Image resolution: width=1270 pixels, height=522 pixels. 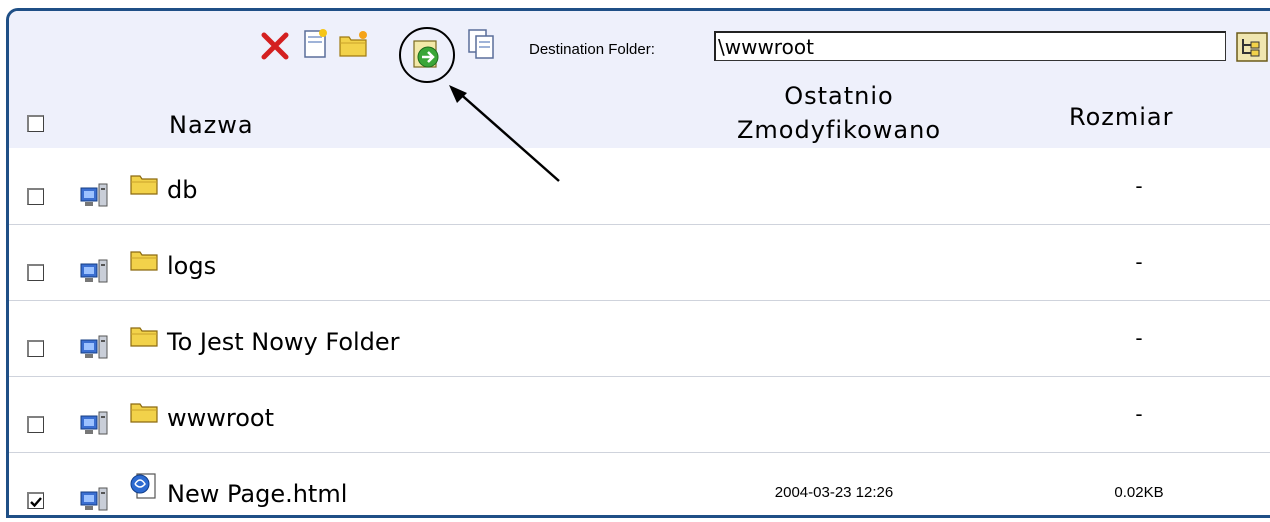 What do you see at coordinates (1139, 492) in the screenshot?
I see `row-size: 0.02KB` at bounding box center [1139, 492].